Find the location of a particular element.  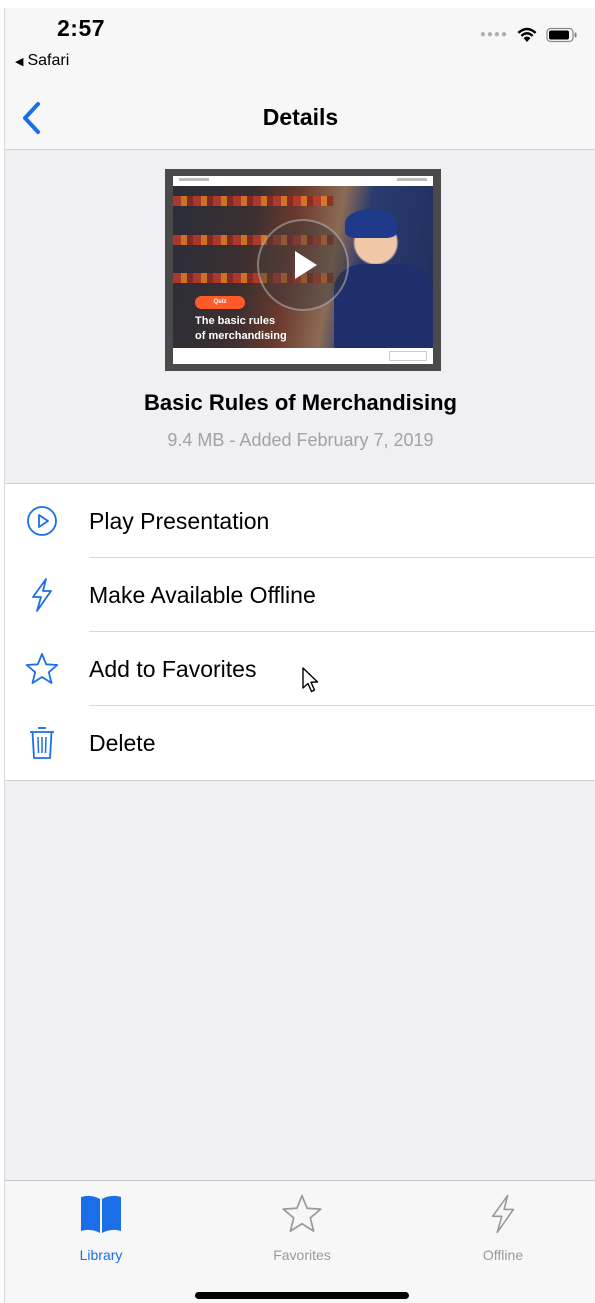

slide-photo: Quiz The basic rules of merchandising is located at coordinates (303, 267).